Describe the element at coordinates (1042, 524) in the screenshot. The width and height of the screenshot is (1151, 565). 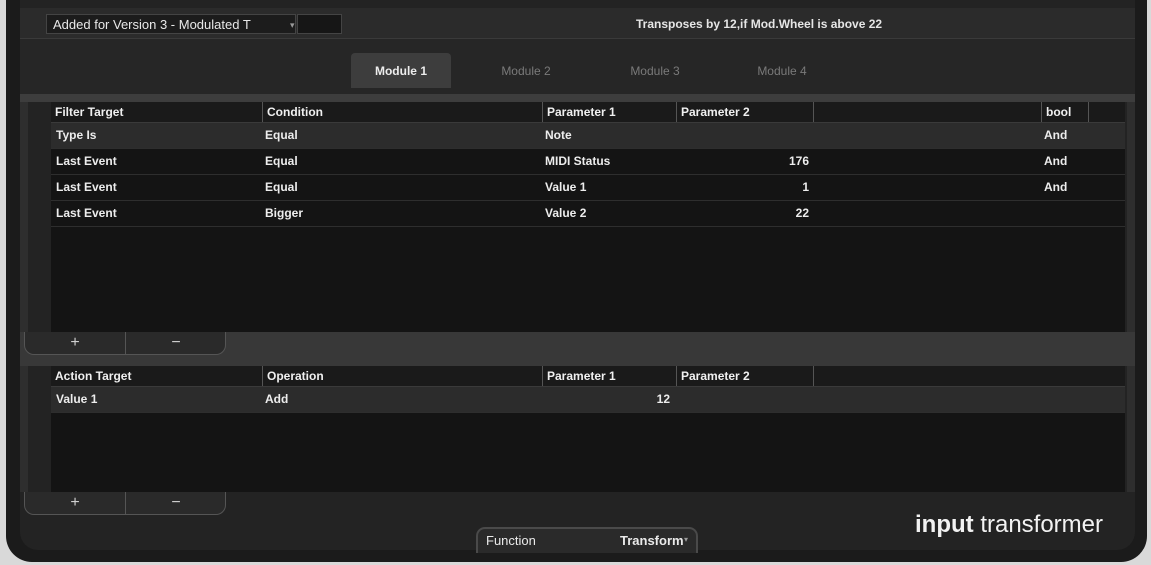
I see `brand-light: transformer` at that location.